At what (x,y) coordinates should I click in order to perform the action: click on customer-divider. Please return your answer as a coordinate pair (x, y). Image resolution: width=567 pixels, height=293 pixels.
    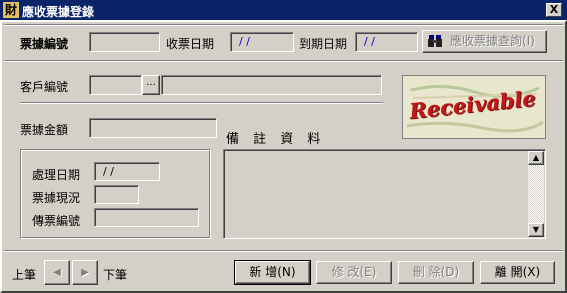
    Looking at the image, I should click on (201, 103).